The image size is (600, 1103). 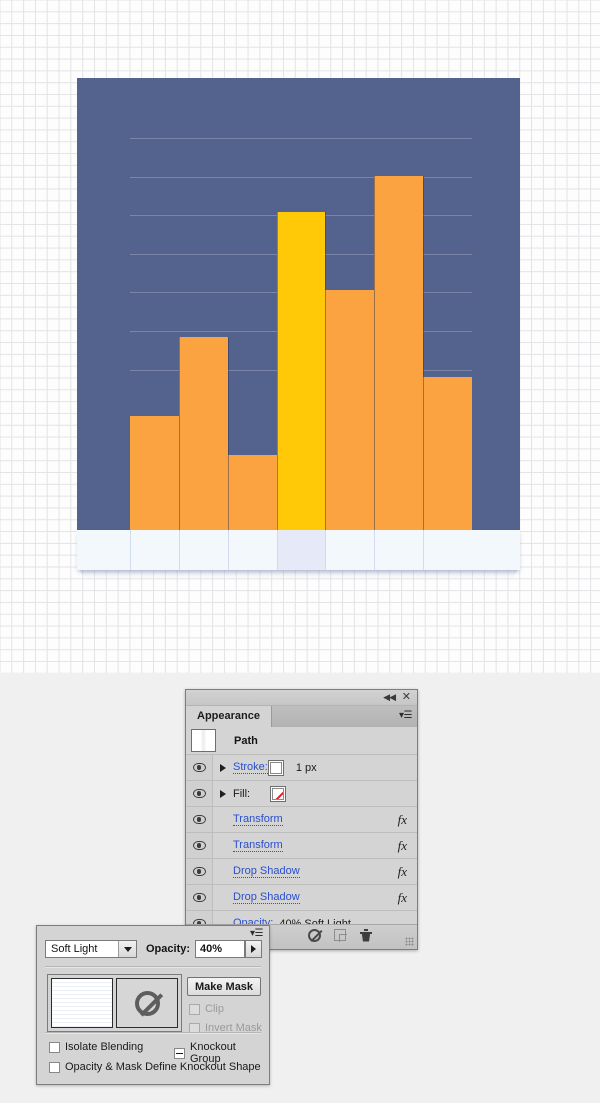 What do you see at coordinates (301, 698) in the screenshot?
I see `appearance-panel-titlebar: ◀◀ ✕` at bounding box center [301, 698].